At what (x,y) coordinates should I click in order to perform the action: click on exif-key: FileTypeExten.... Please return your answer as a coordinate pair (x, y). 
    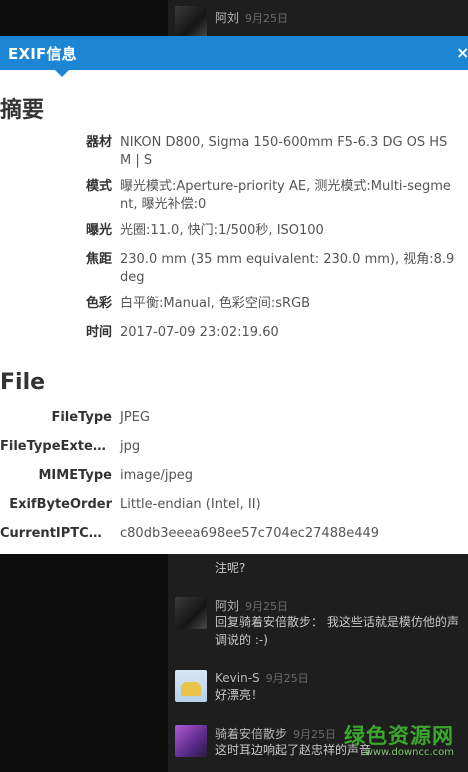
    Looking at the image, I should click on (56, 446).